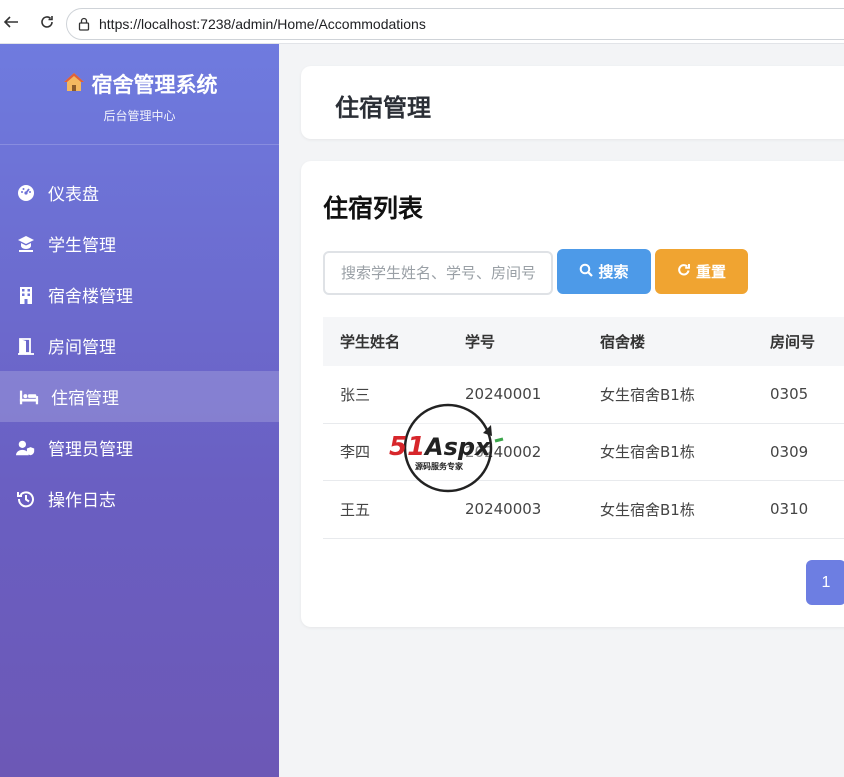  I want to click on reload-icon, so click(47, 22).